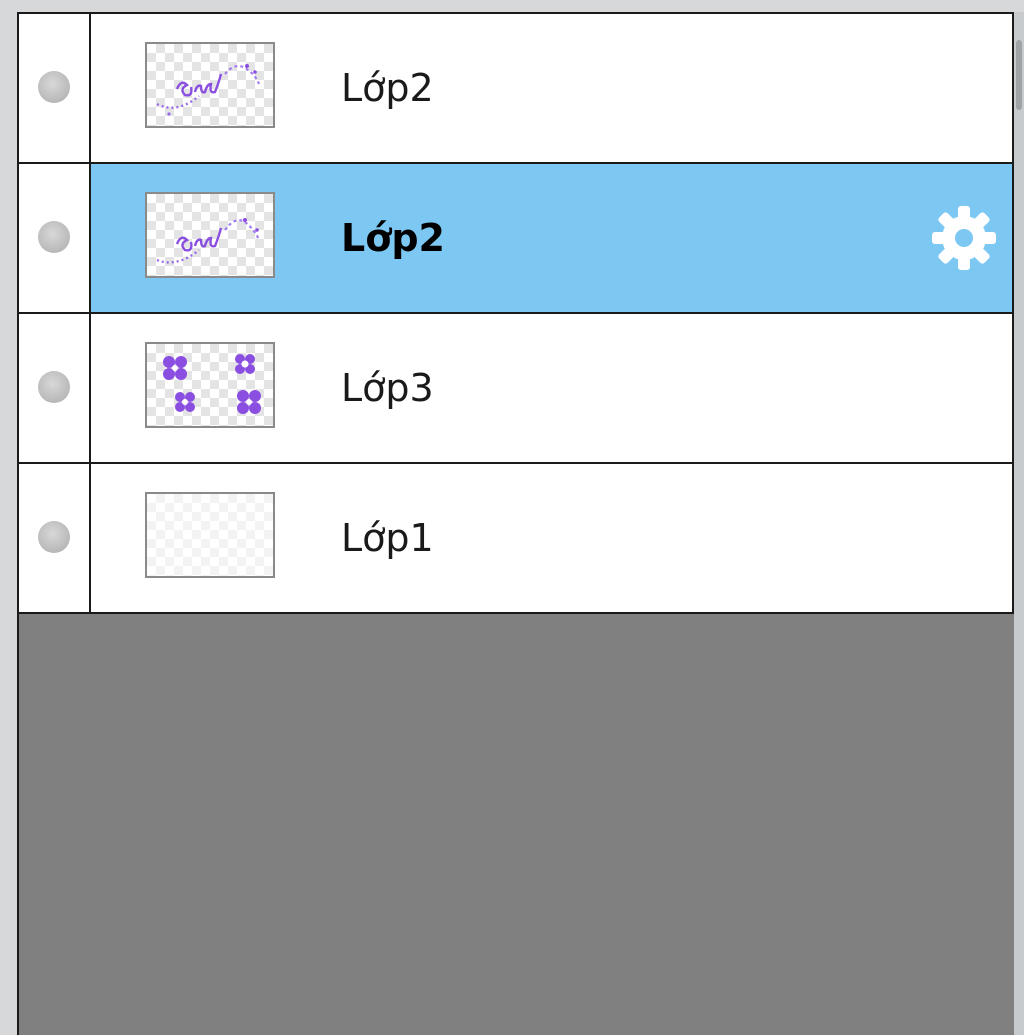  I want to click on layer-row: Lớp2, so click(515, 87).